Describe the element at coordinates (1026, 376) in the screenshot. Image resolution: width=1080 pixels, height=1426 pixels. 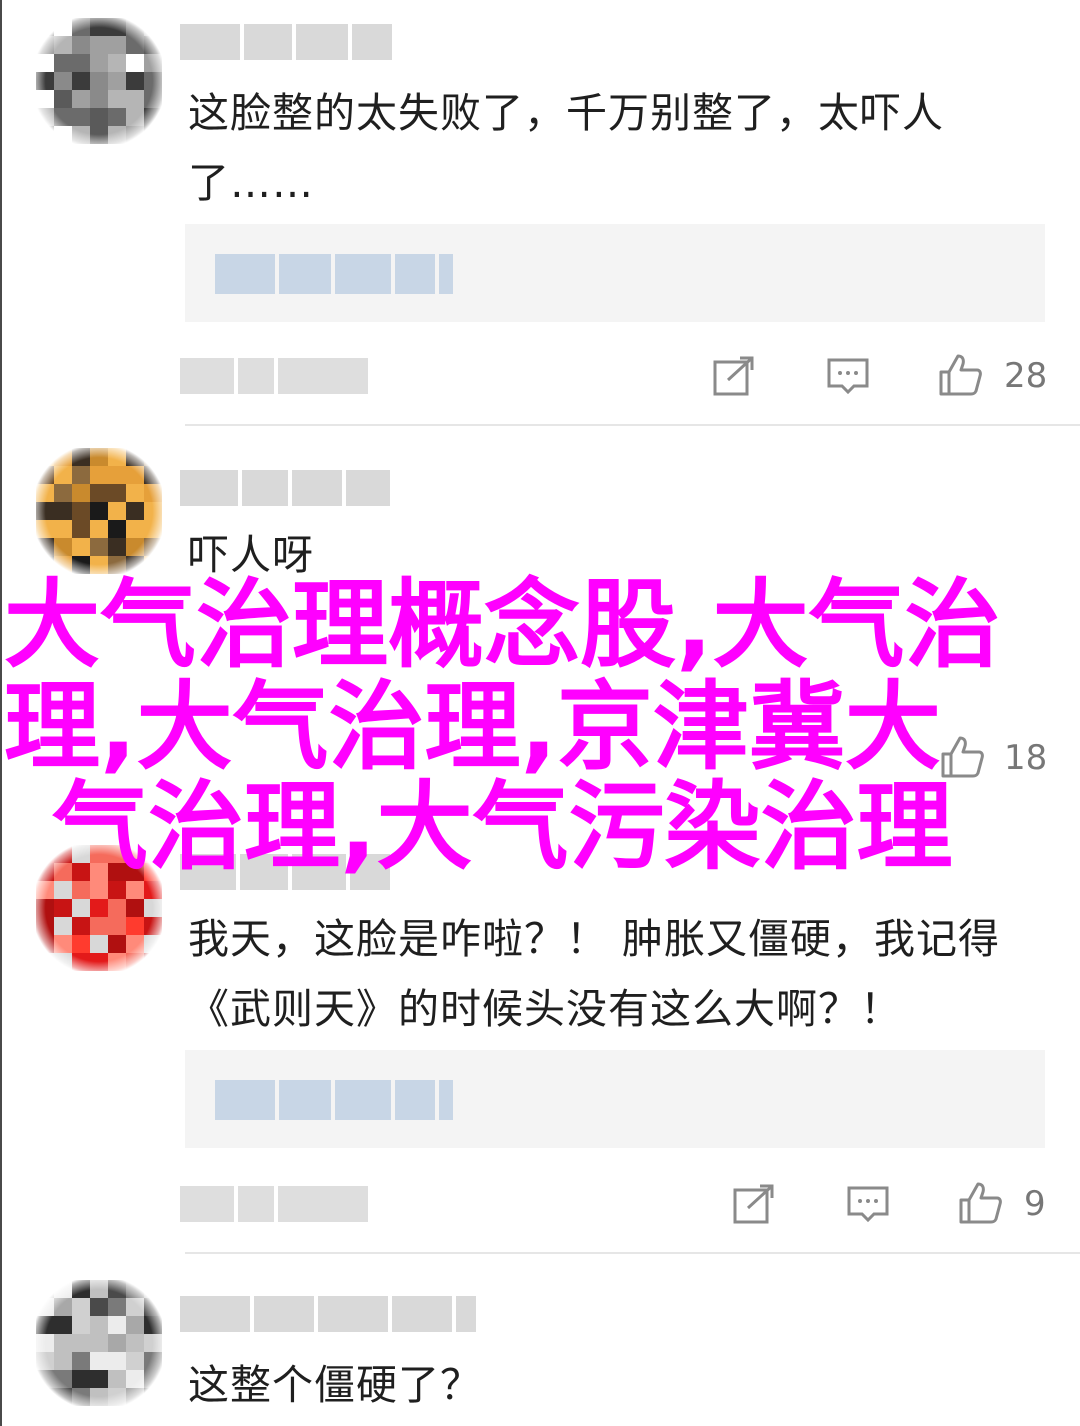
I see `like-count: 28` at that location.